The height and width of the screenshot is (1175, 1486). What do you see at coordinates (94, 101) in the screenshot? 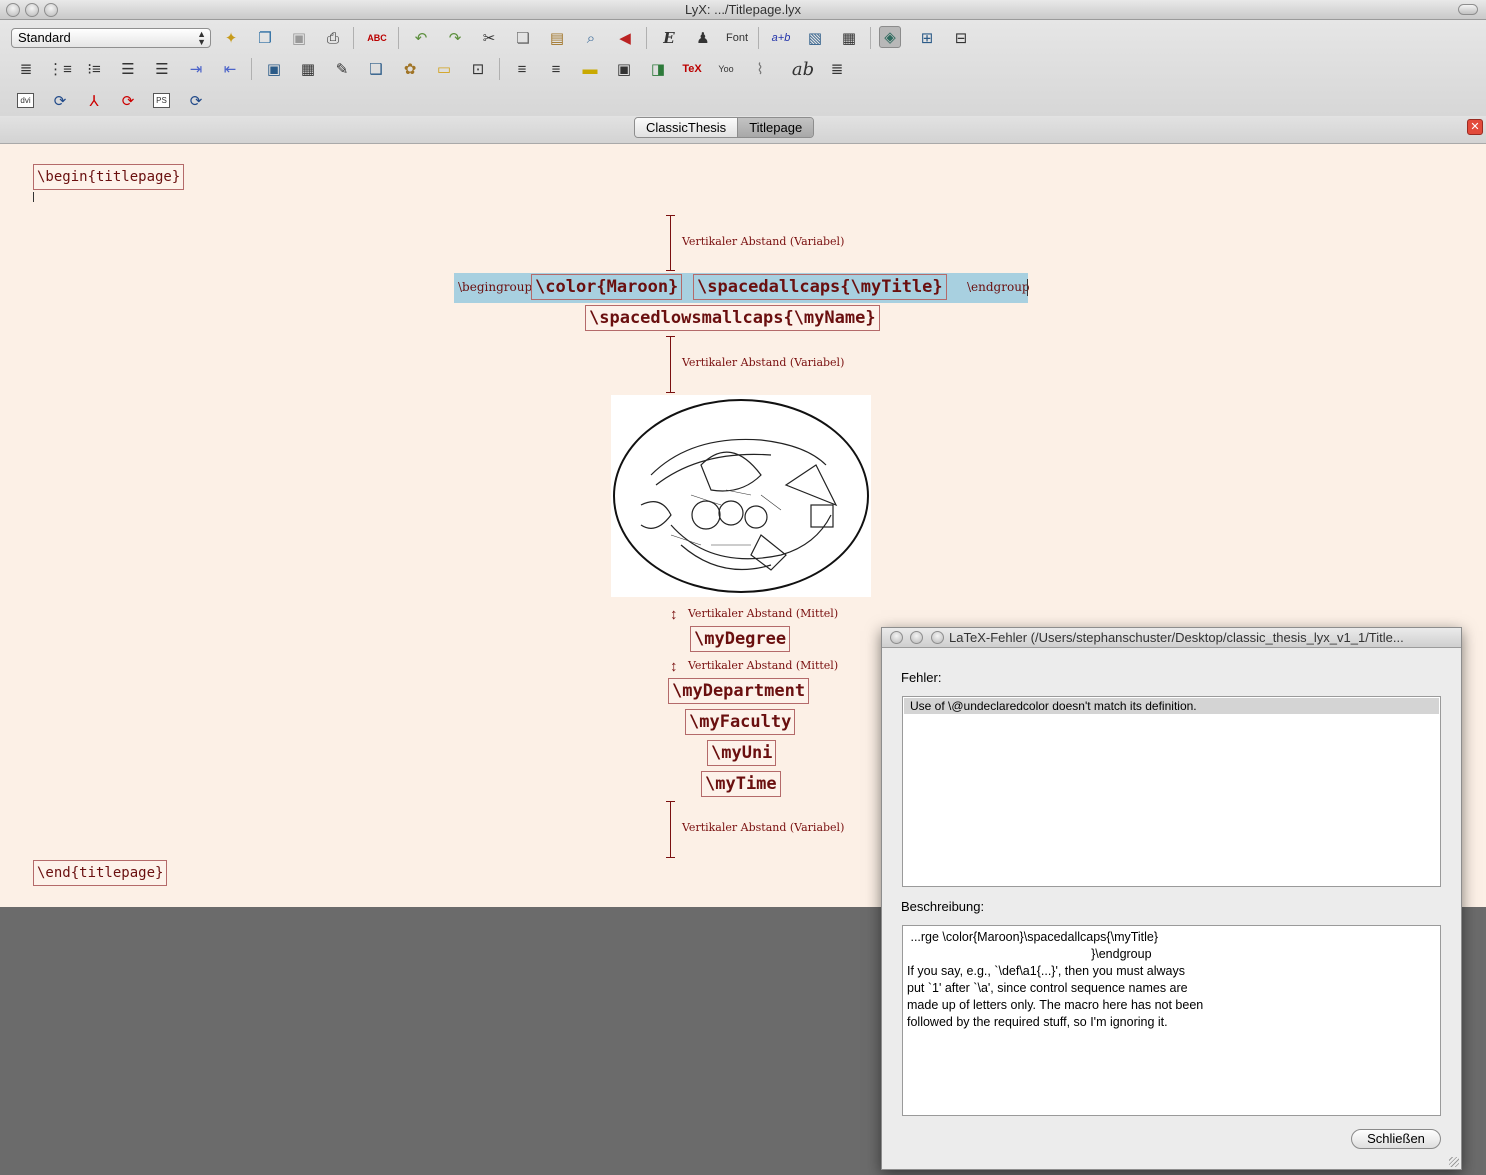
I see `view-pdf-icon: ⅄` at bounding box center [94, 101].